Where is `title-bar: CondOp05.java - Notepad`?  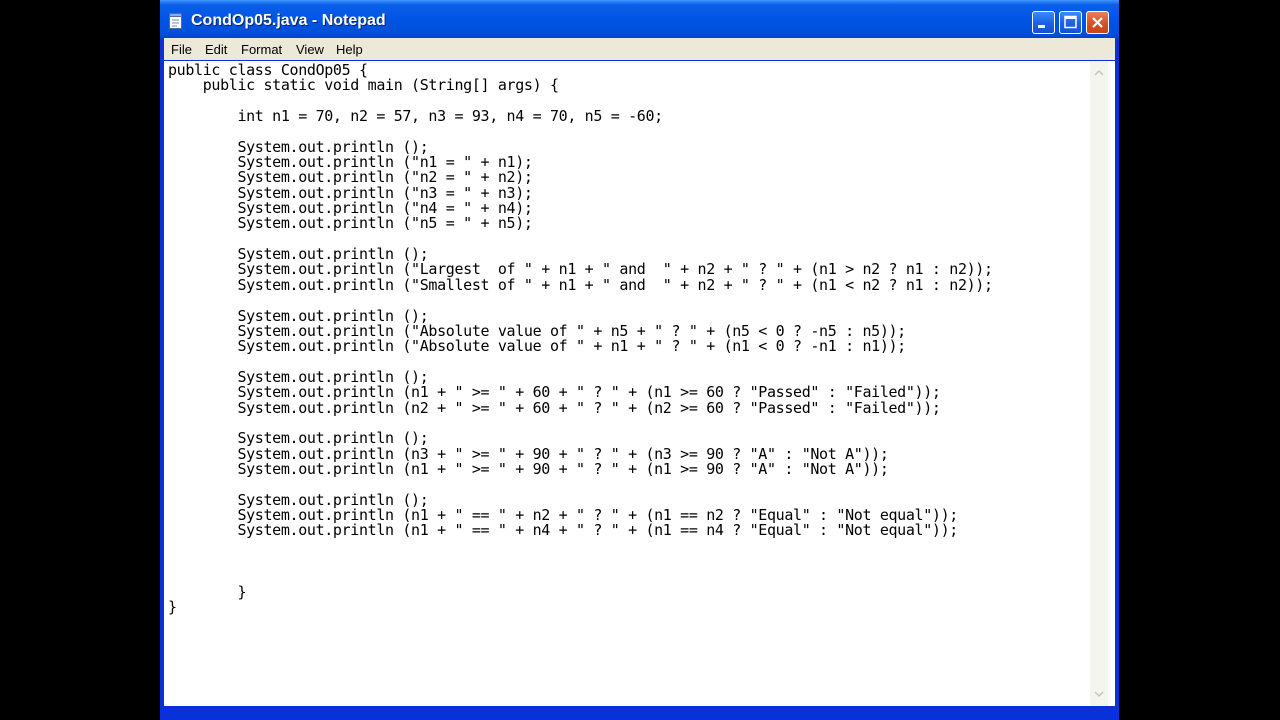
title-bar: CondOp05.java - Notepad is located at coordinates (639, 20).